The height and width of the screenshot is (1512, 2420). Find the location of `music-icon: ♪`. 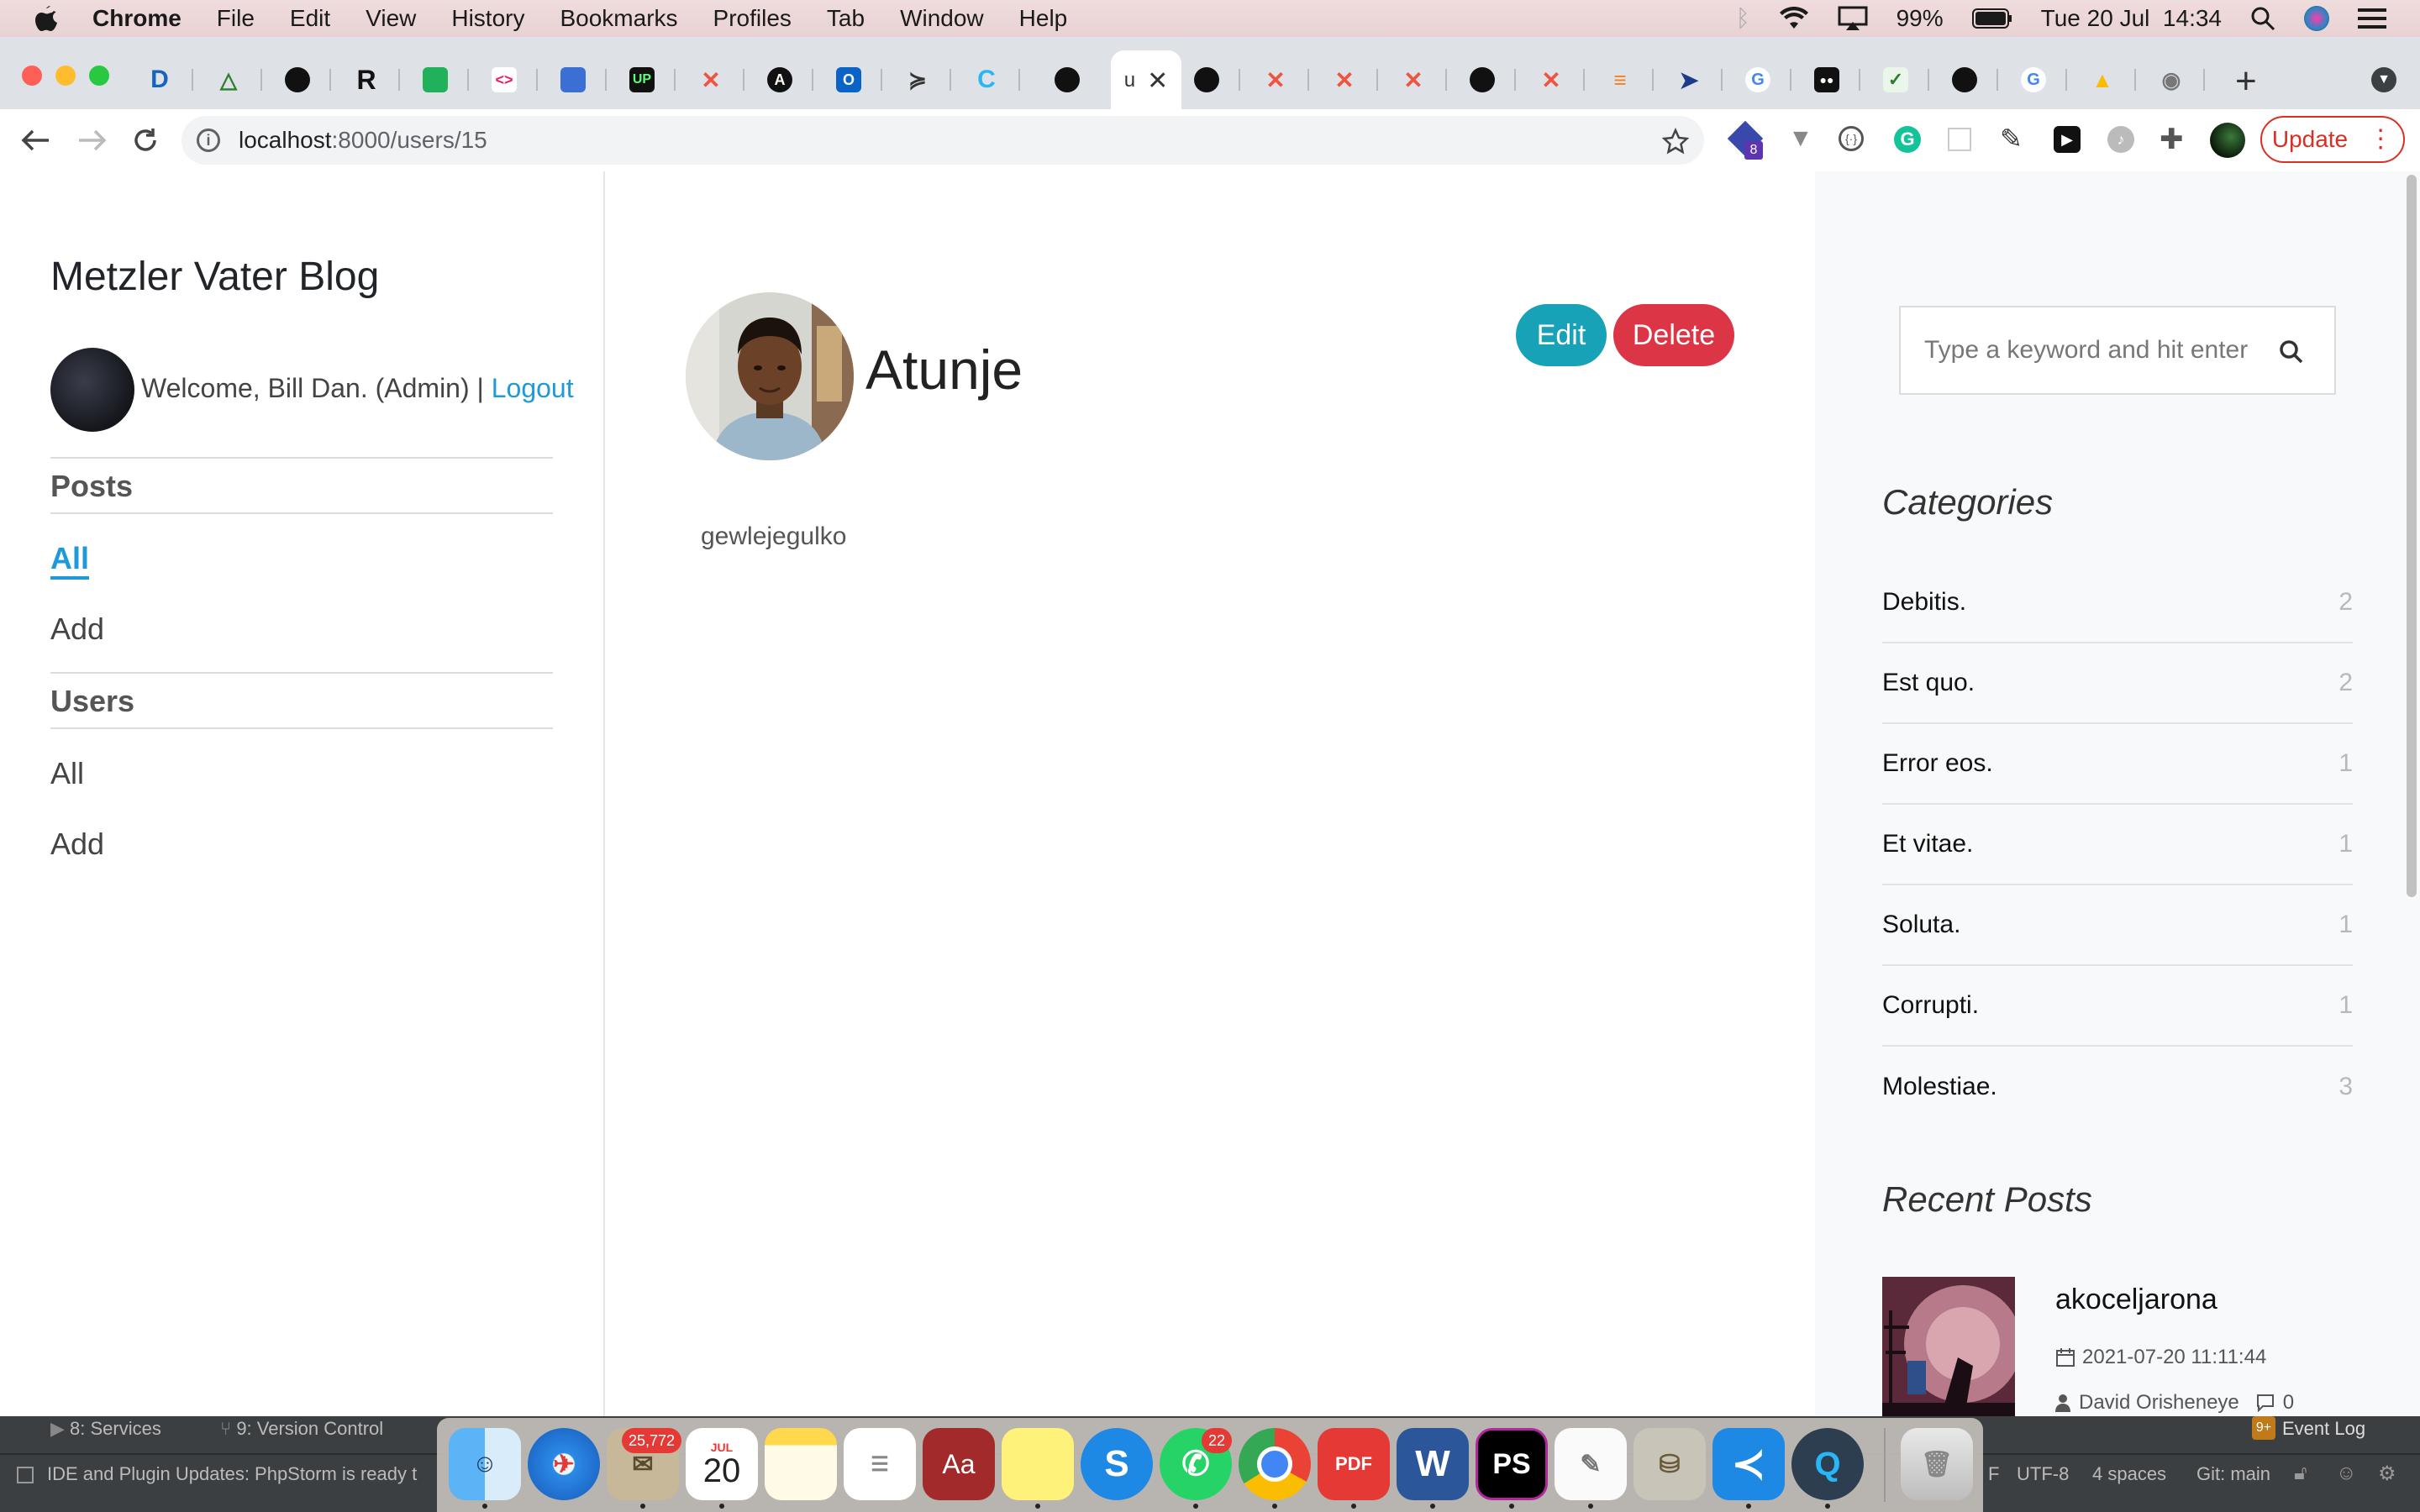

music-icon: ♪ is located at coordinates (2120, 139).